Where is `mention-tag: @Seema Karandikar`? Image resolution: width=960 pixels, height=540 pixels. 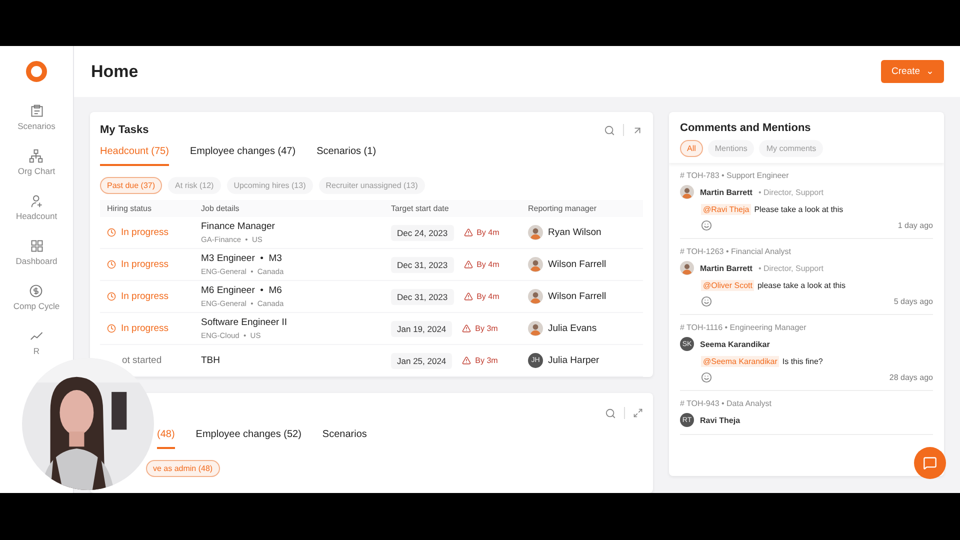 mention-tag: @Seema Karandikar is located at coordinates (740, 361).